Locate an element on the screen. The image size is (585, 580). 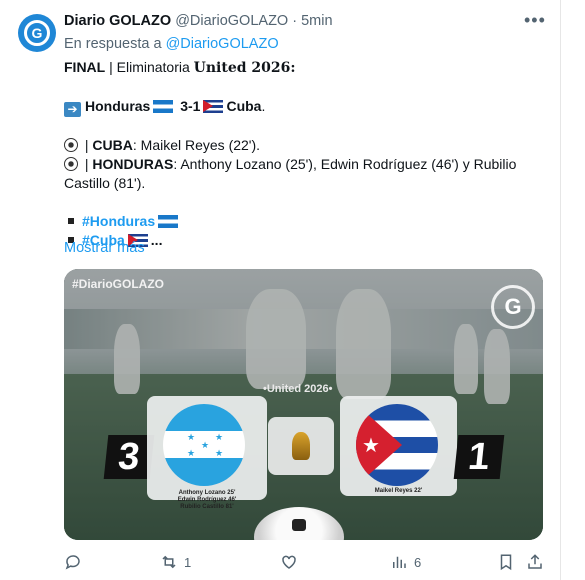
cuba-flag-icon: ★ is located at coordinates (397, 445).